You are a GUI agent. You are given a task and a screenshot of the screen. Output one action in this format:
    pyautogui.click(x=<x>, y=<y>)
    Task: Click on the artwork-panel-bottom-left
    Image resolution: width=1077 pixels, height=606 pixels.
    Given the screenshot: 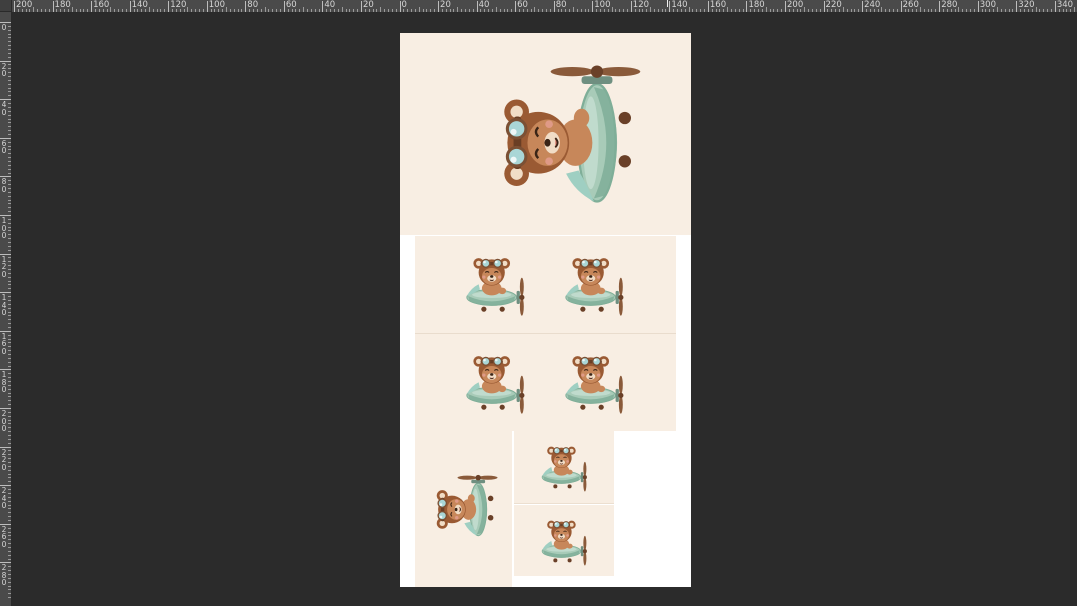 What is the action you would take?
    pyautogui.click(x=463, y=509)
    